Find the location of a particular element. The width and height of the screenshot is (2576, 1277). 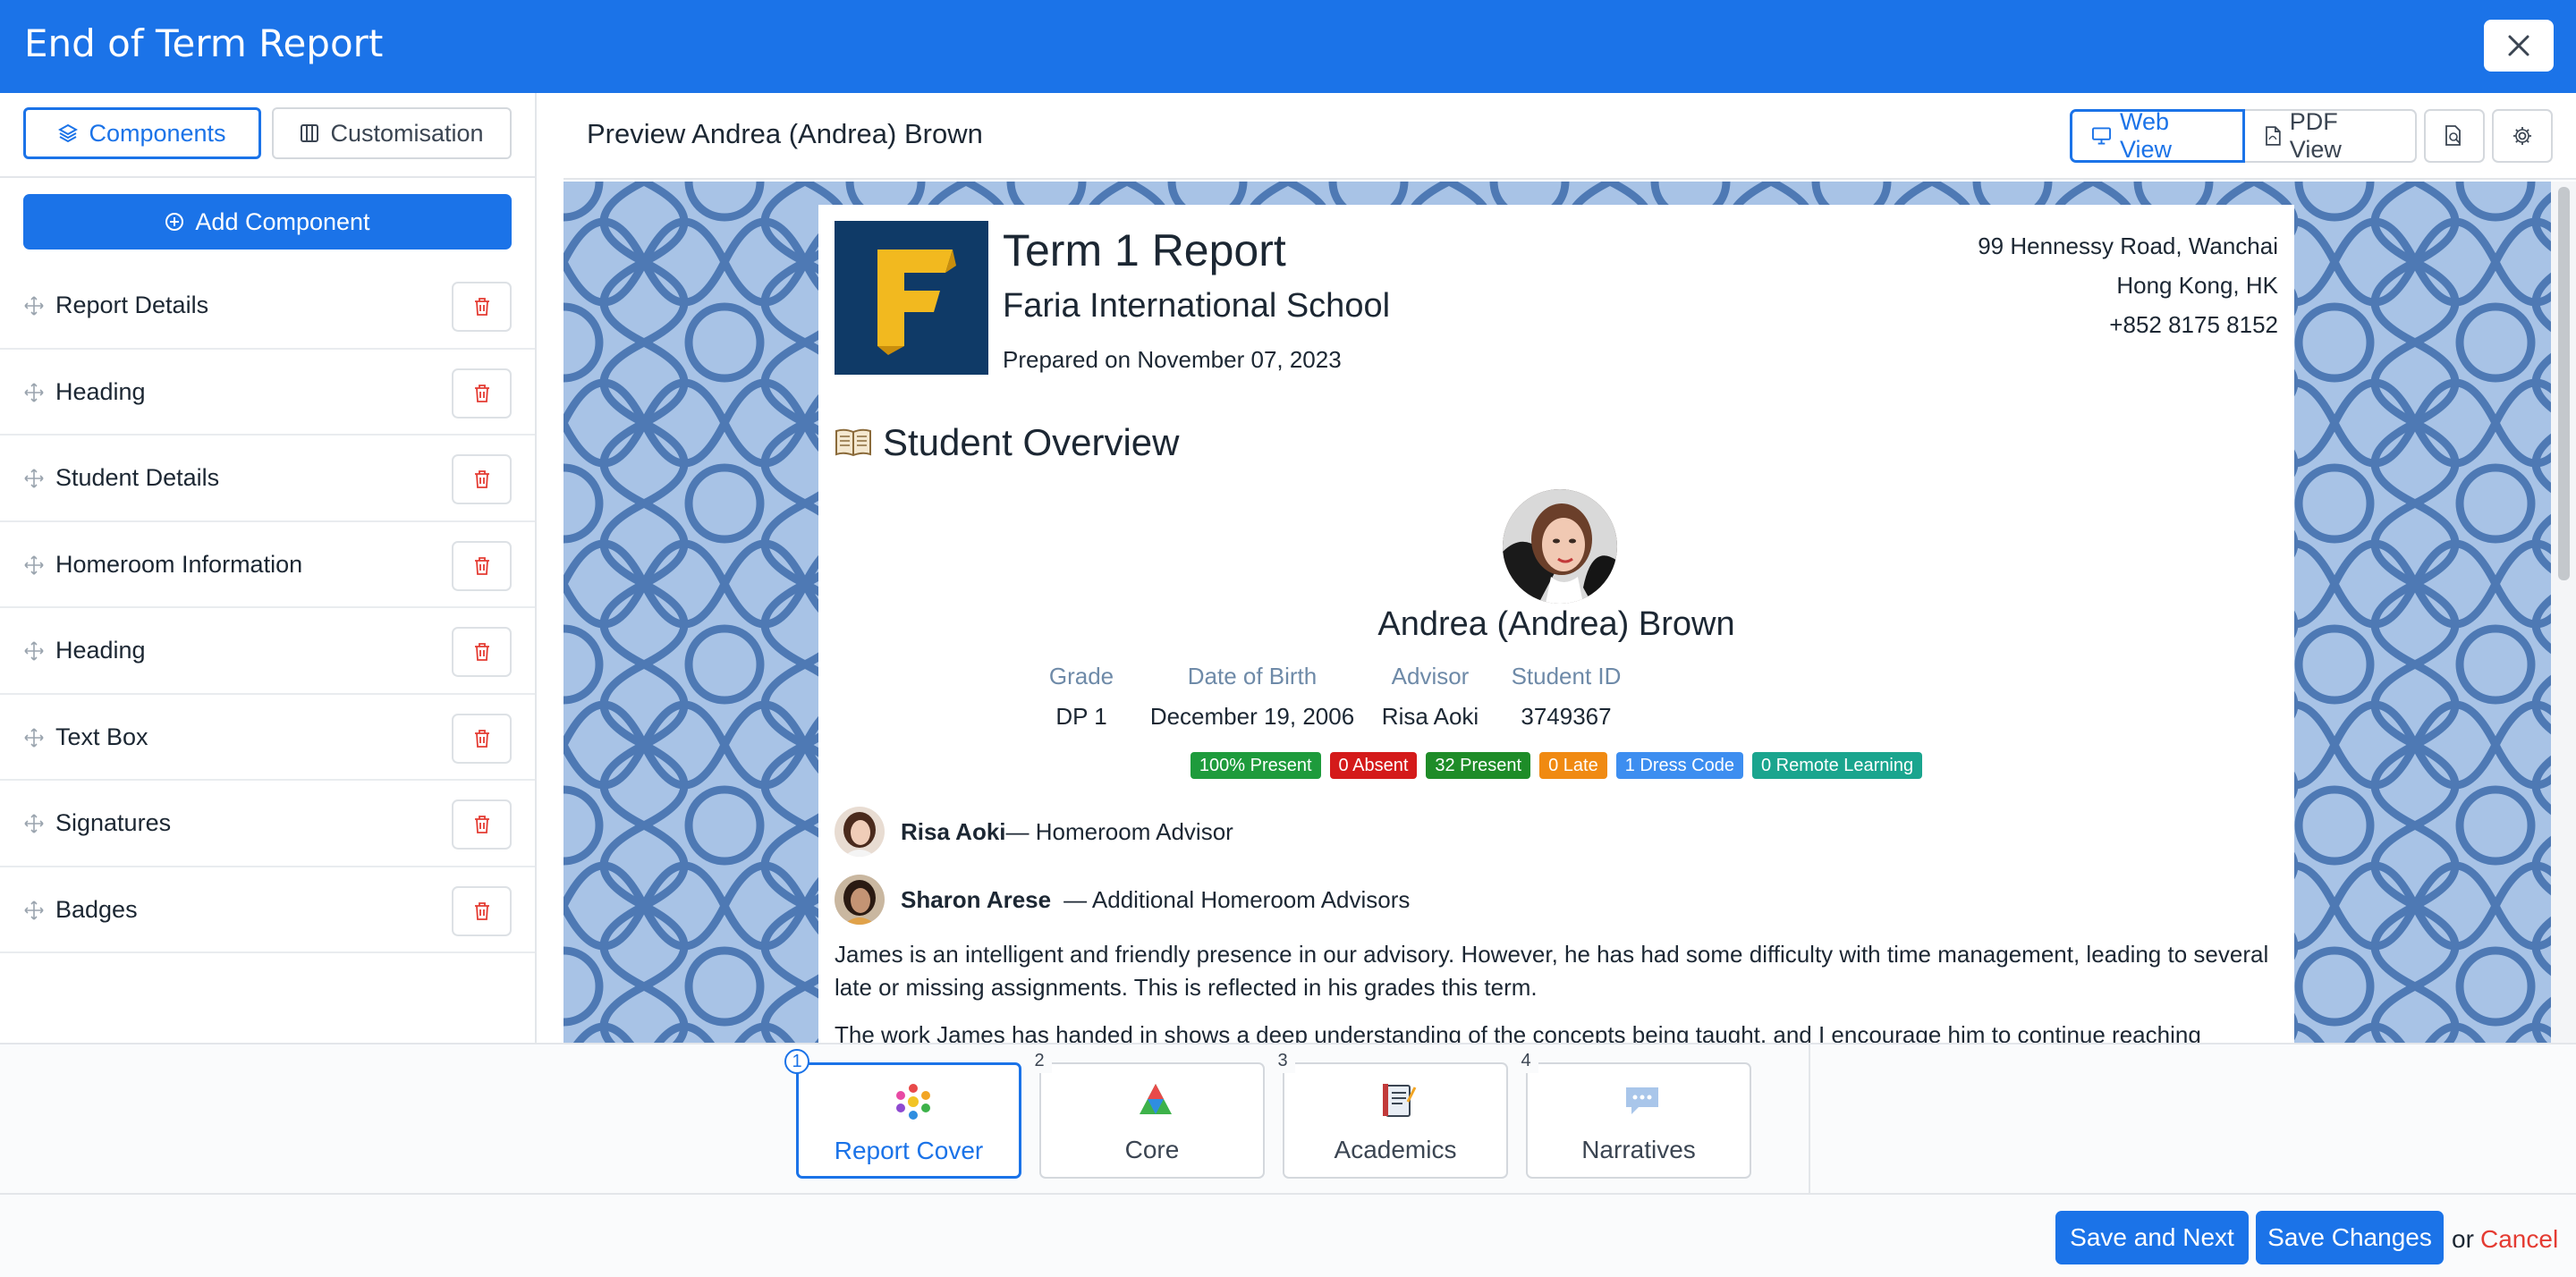

save-and-next-button: Save and Next is located at coordinates (2152, 1237).